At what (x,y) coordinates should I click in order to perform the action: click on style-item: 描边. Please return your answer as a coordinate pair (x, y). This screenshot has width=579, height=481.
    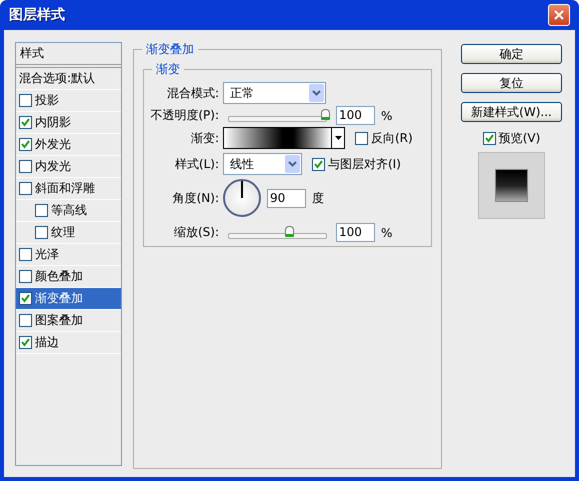
    Looking at the image, I should click on (68, 343).